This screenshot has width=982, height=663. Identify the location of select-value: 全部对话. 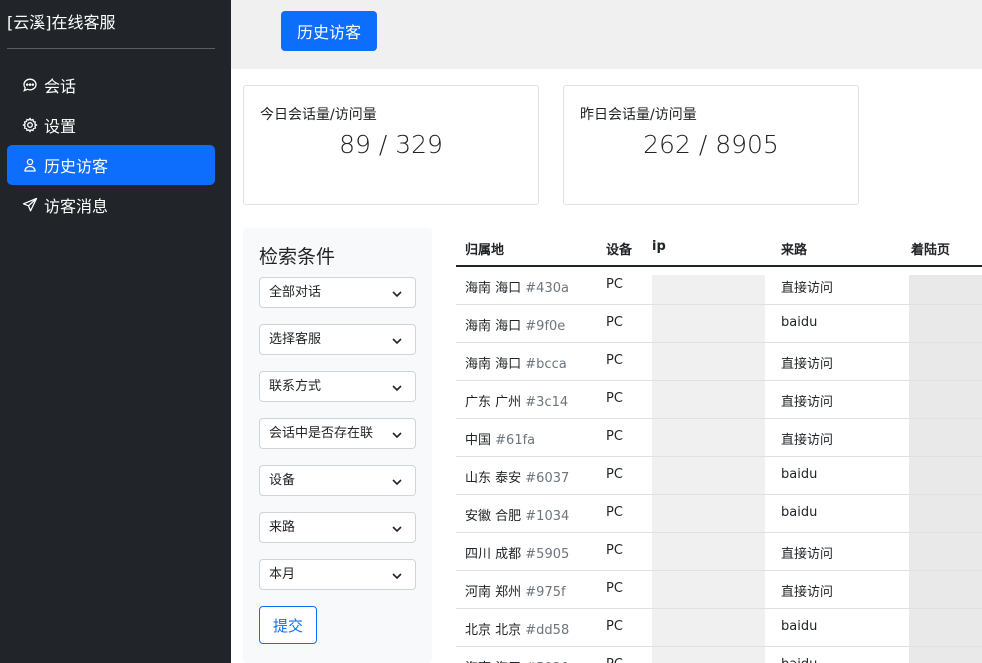
(295, 292).